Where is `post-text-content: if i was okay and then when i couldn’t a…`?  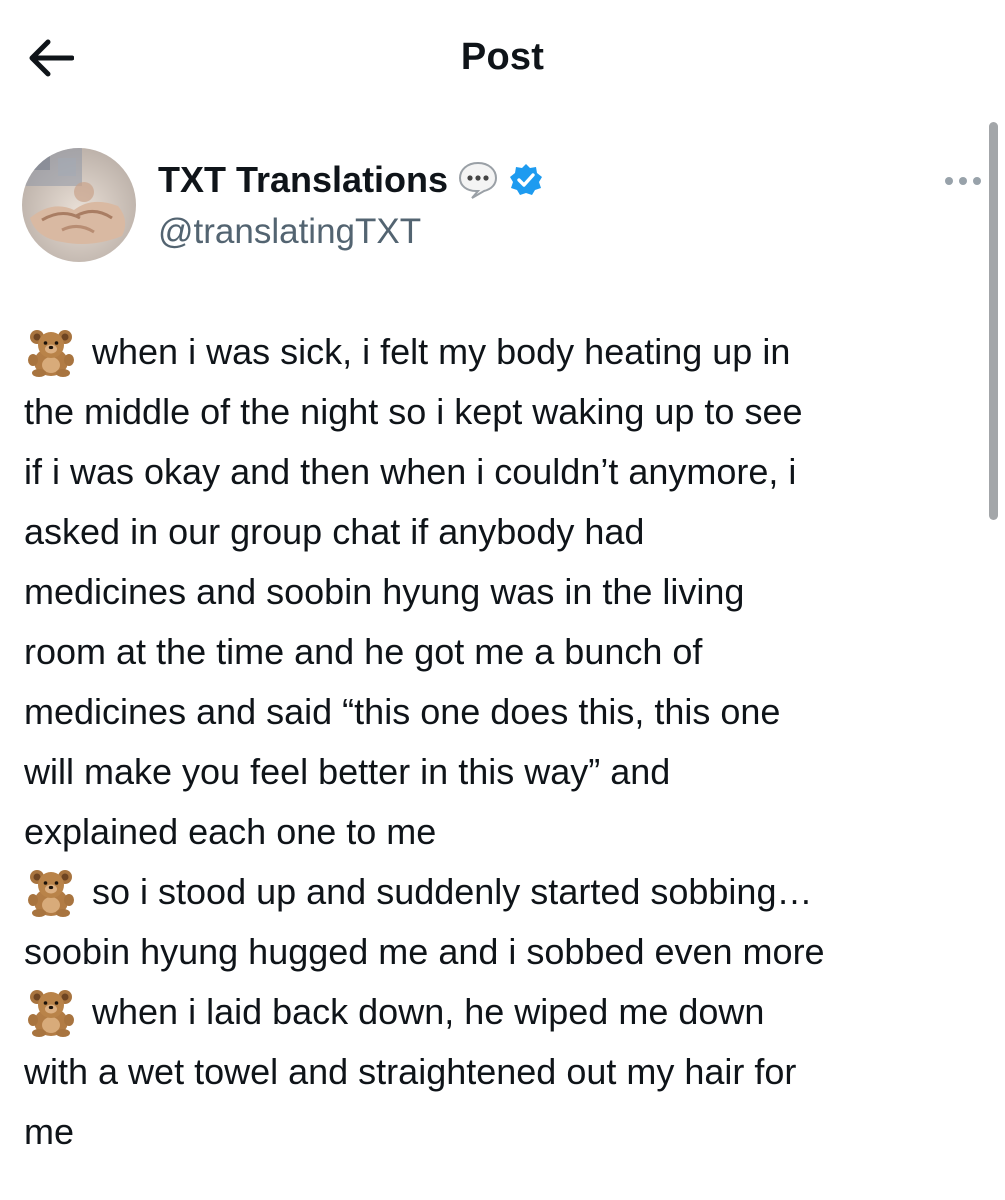 post-text-content: if i was okay and then when i couldn’t a… is located at coordinates (410, 471).